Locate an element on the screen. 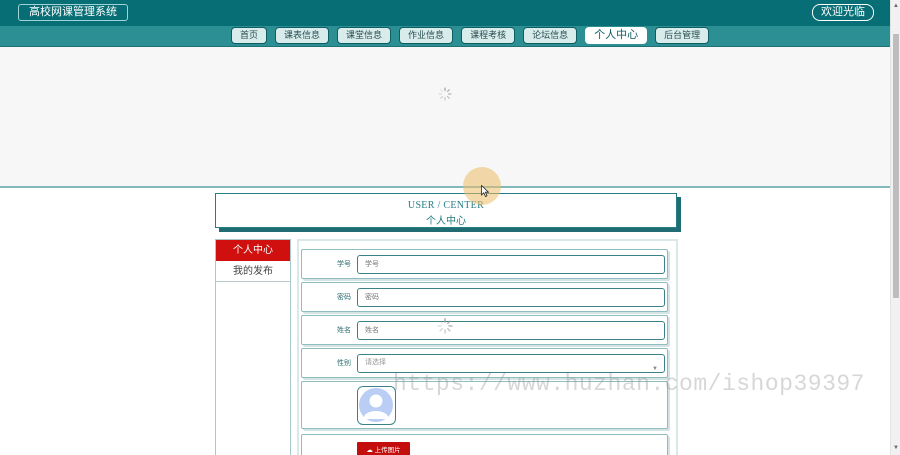  student-id-input is located at coordinates (511, 264).